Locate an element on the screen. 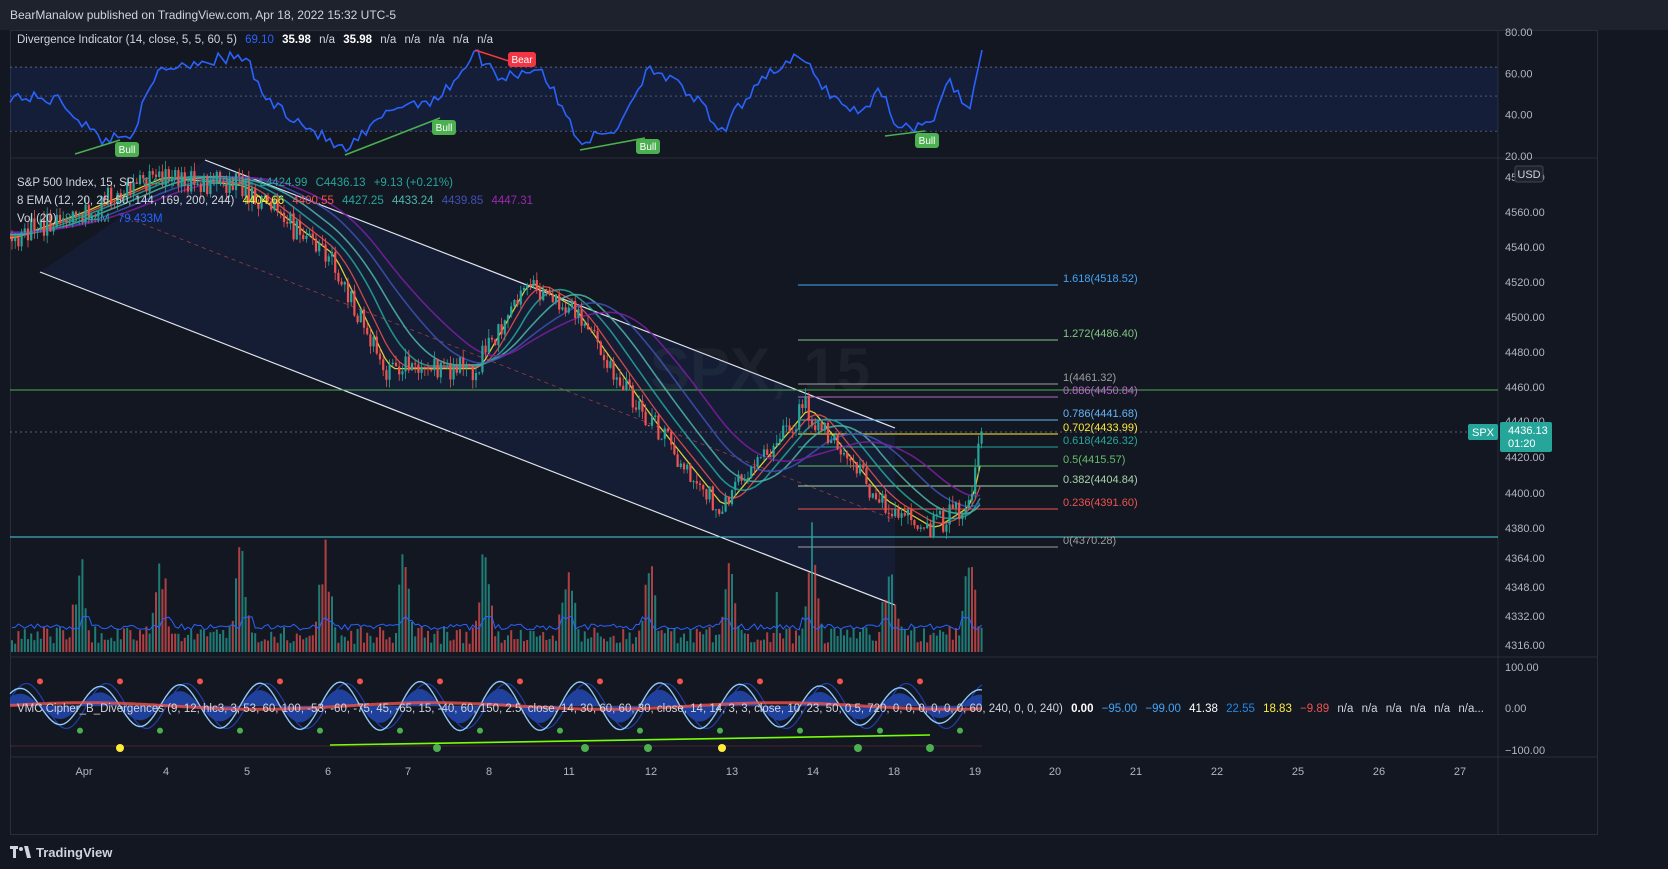  footer-bar is located at coordinates (834, 852).